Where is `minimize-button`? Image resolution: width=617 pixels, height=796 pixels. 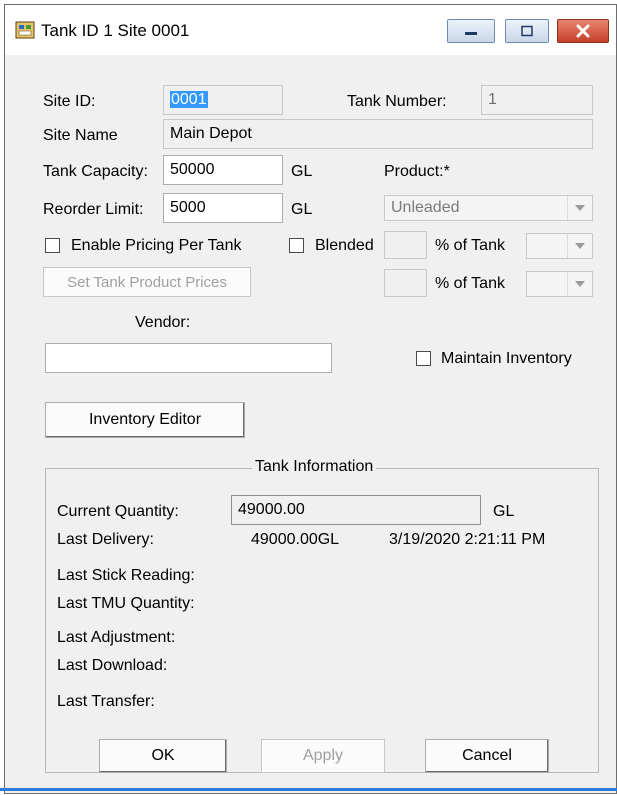
minimize-button is located at coordinates (471, 31).